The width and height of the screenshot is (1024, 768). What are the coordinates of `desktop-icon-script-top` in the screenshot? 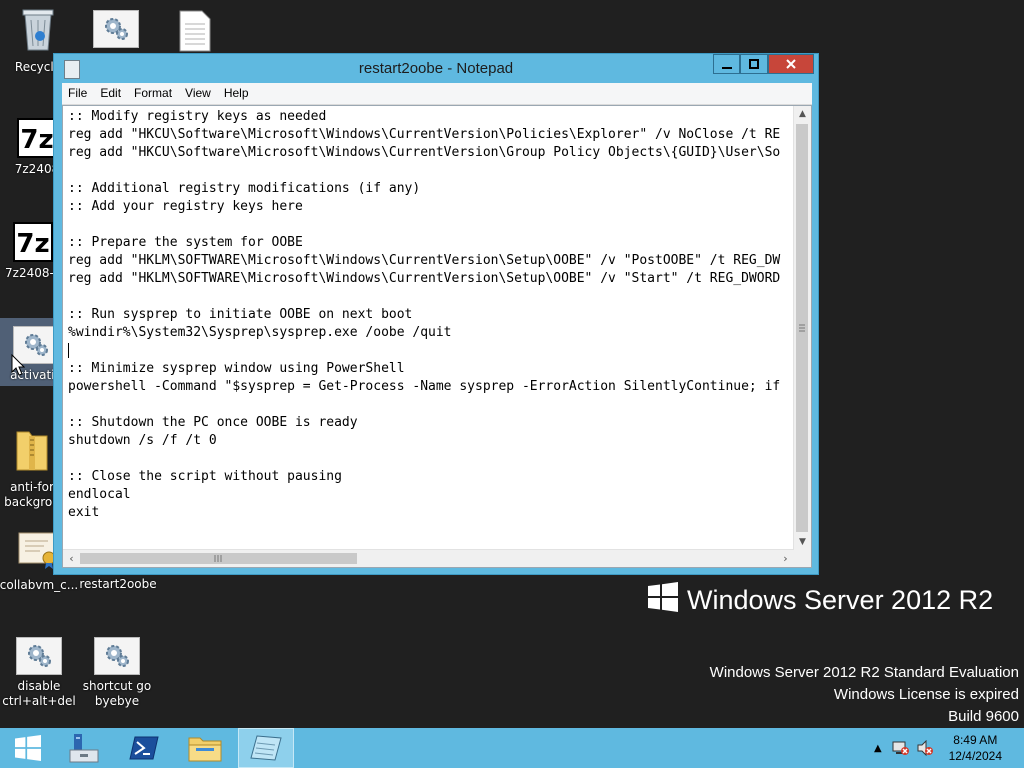 It's located at (116, 31).